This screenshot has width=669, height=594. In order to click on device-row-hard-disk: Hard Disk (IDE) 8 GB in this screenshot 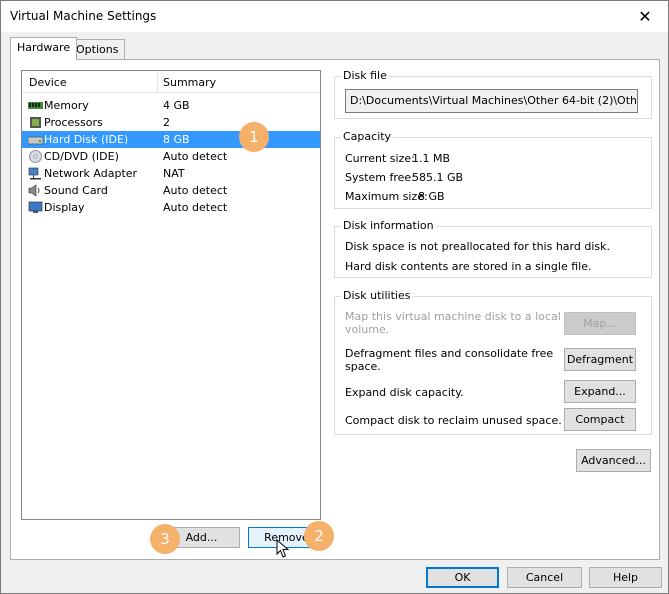, I will do `click(171, 139)`.